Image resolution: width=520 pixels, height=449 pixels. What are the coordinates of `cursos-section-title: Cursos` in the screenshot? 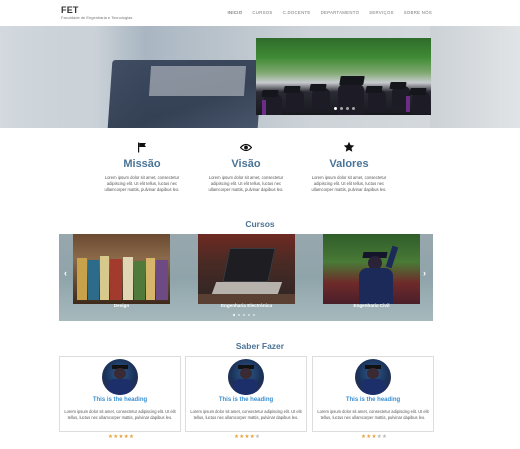 It's located at (260, 224).